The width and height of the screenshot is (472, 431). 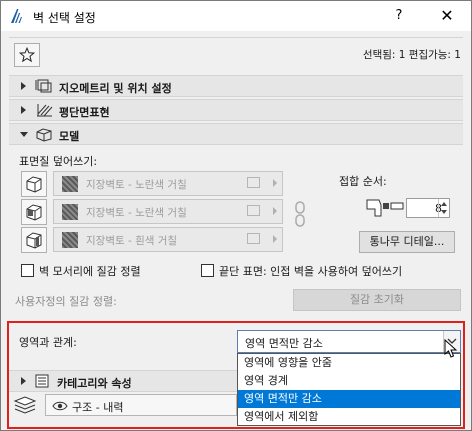 I want to click on divider, so click(x=236, y=37).